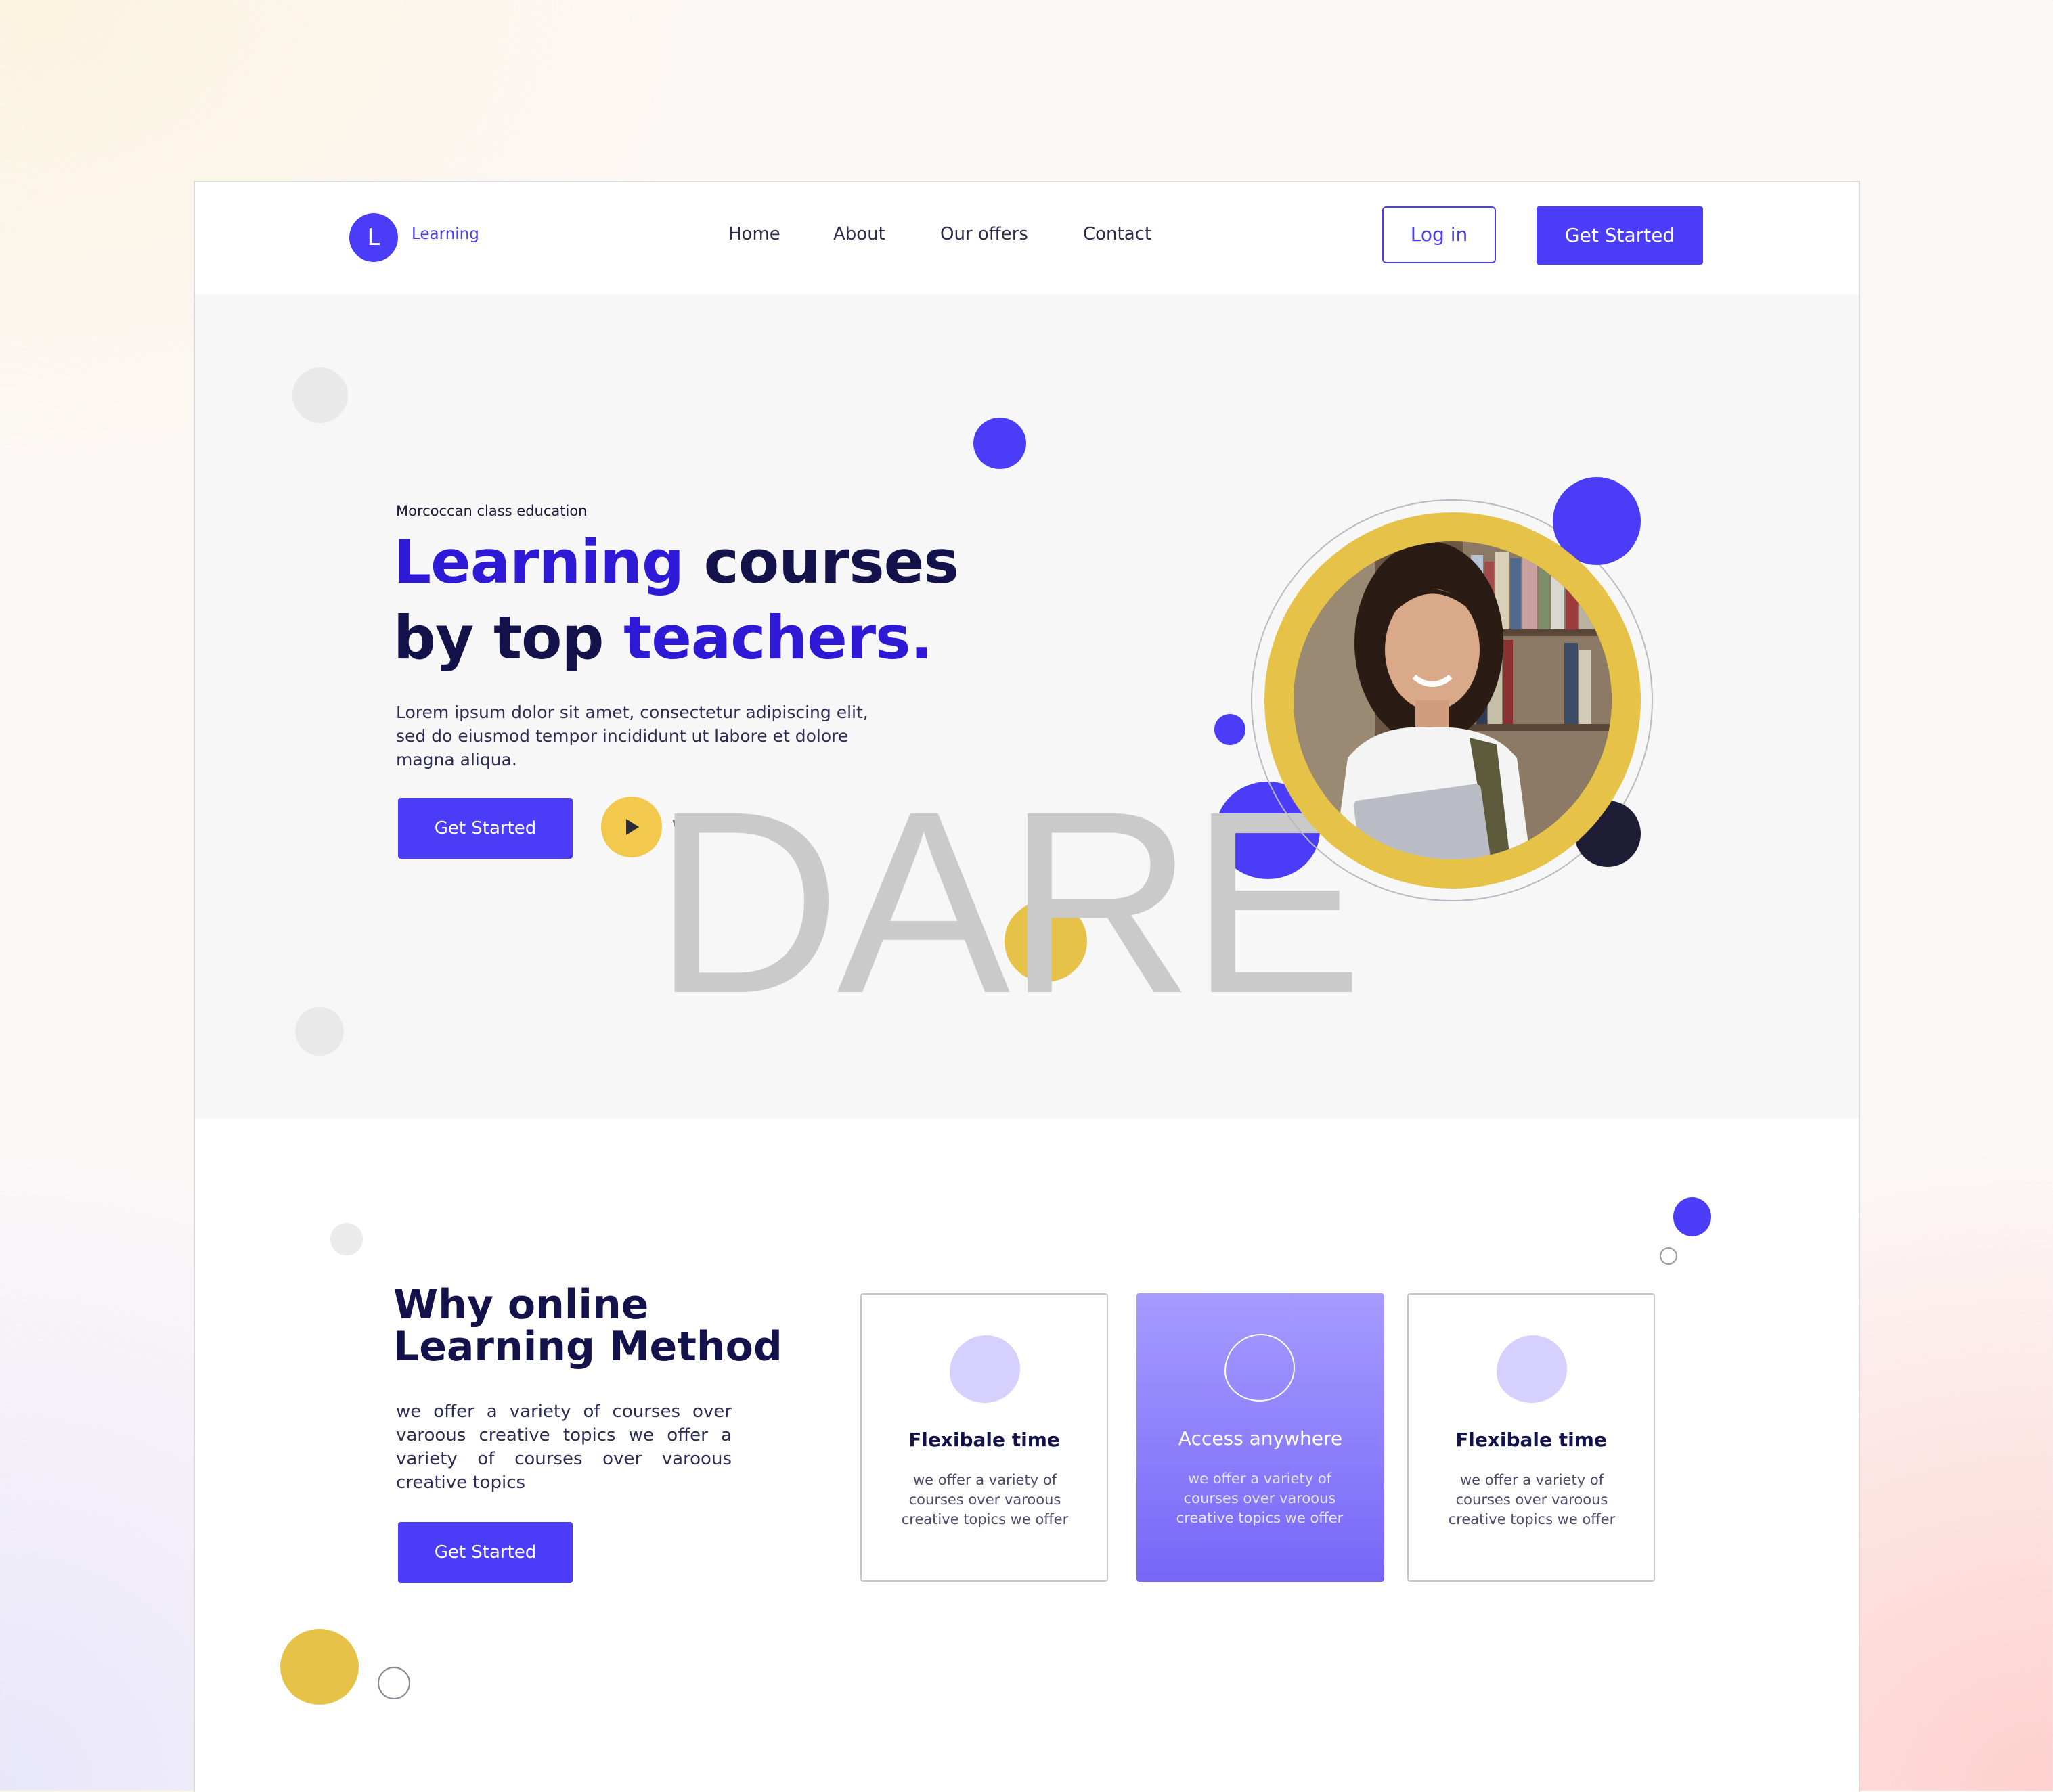 The image size is (2053, 1792). Describe the element at coordinates (1117, 234) in the screenshot. I see `nav-link-contact: Contact` at that location.